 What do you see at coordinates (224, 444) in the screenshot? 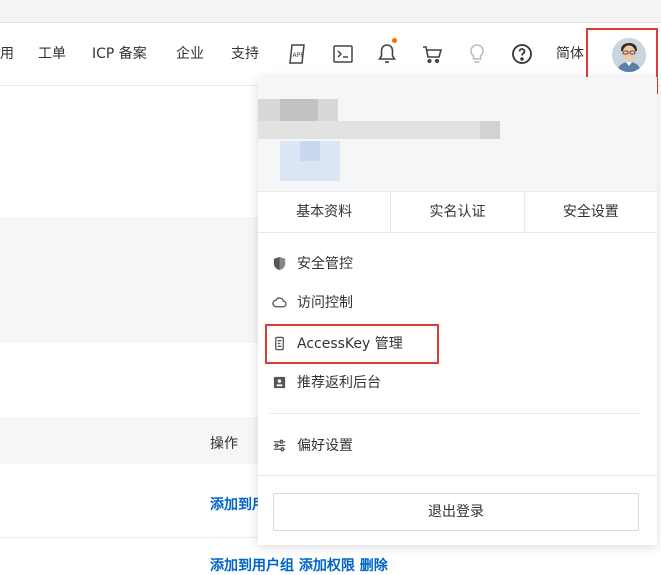
I see `column-header-actions: 操作` at bounding box center [224, 444].